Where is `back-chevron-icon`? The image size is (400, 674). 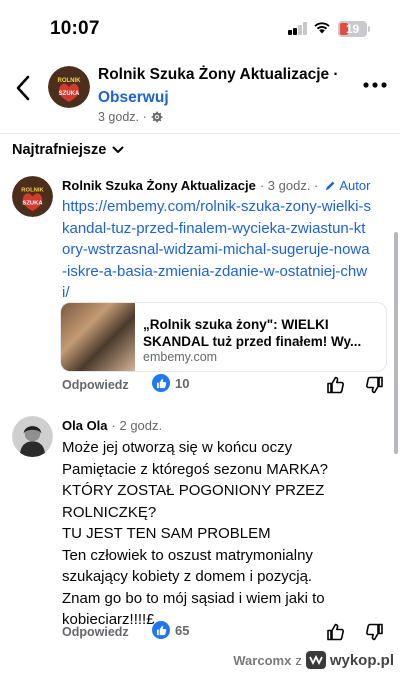 back-chevron-icon is located at coordinates (24, 88).